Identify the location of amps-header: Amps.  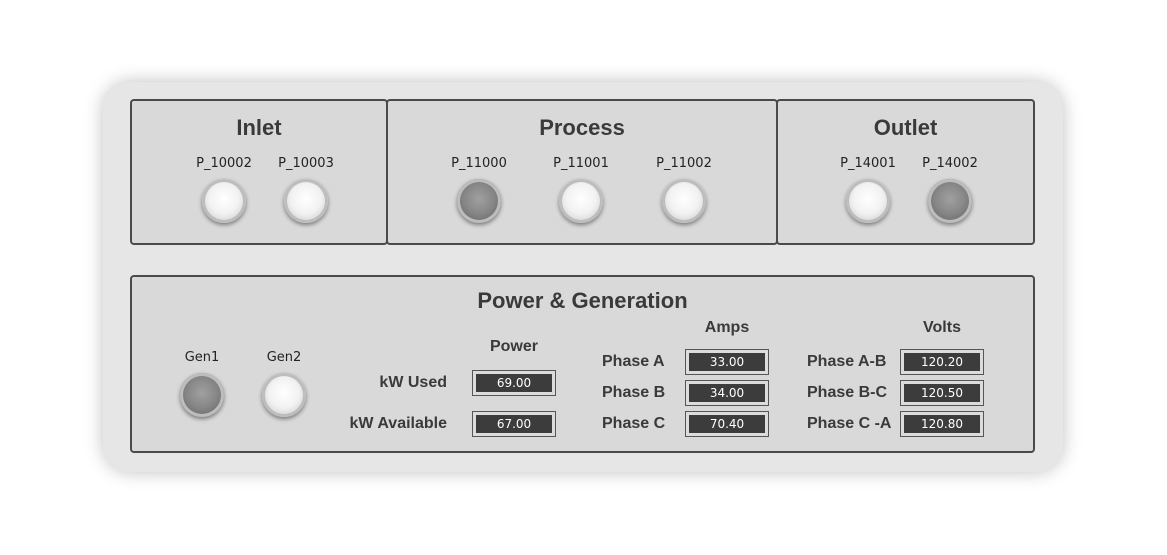
(727, 327).